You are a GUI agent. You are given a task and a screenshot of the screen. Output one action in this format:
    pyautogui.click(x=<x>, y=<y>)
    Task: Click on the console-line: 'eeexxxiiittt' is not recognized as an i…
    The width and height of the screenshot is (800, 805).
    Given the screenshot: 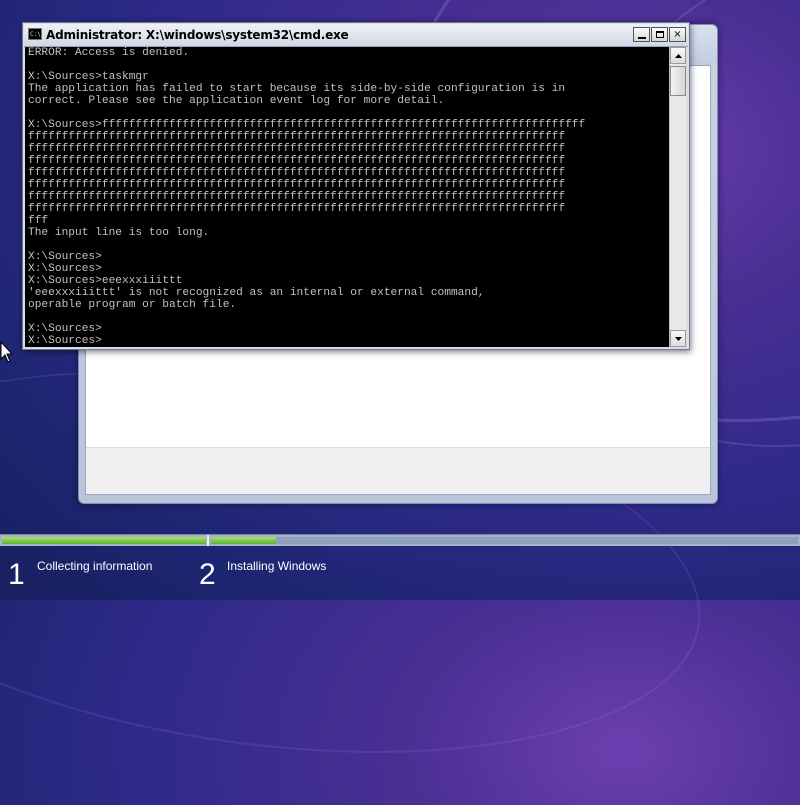 What is the action you would take?
    pyautogui.click(x=256, y=293)
    